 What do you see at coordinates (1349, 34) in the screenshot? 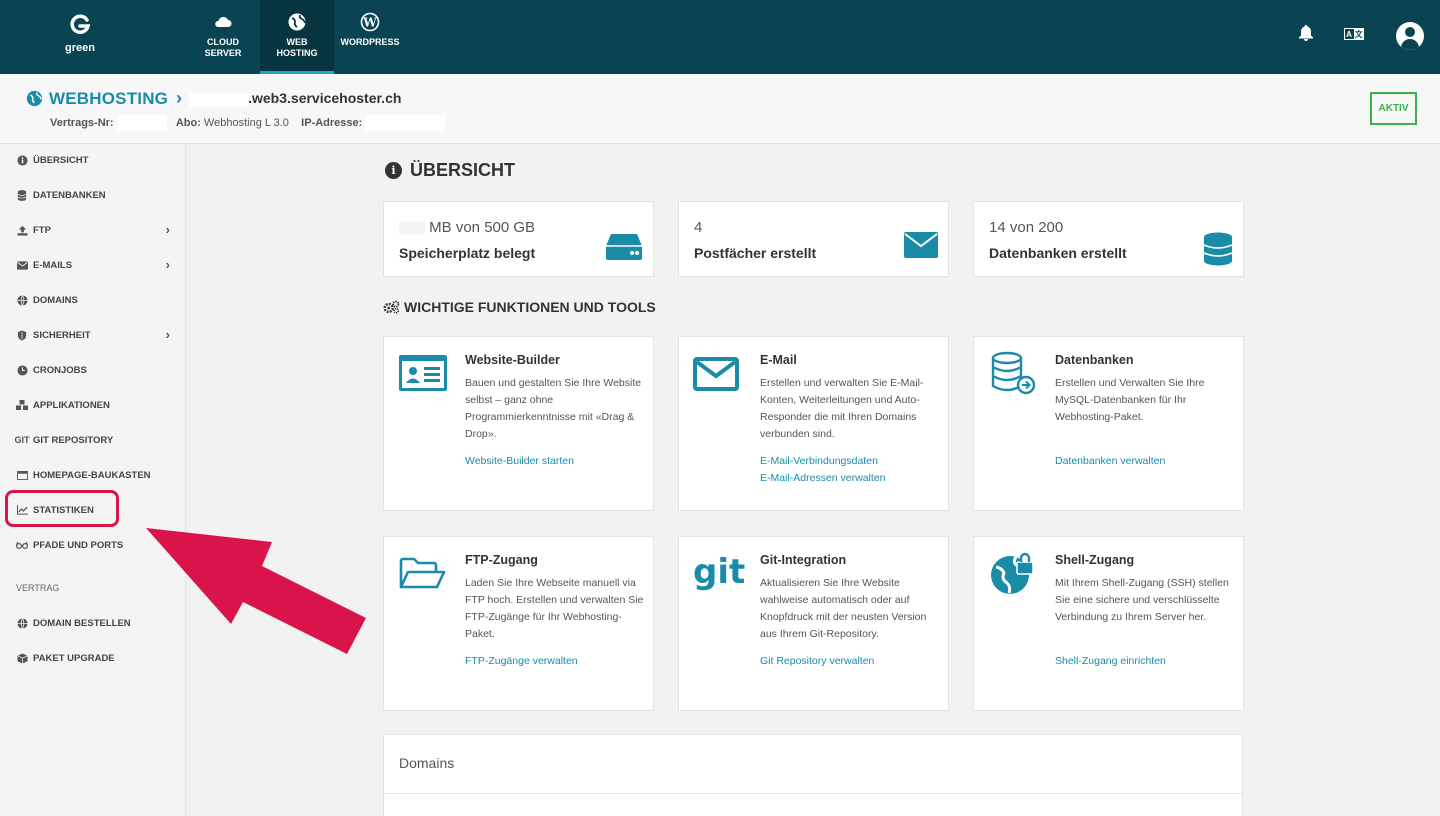
I see `svg-text: A` at bounding box center [1349, 34].